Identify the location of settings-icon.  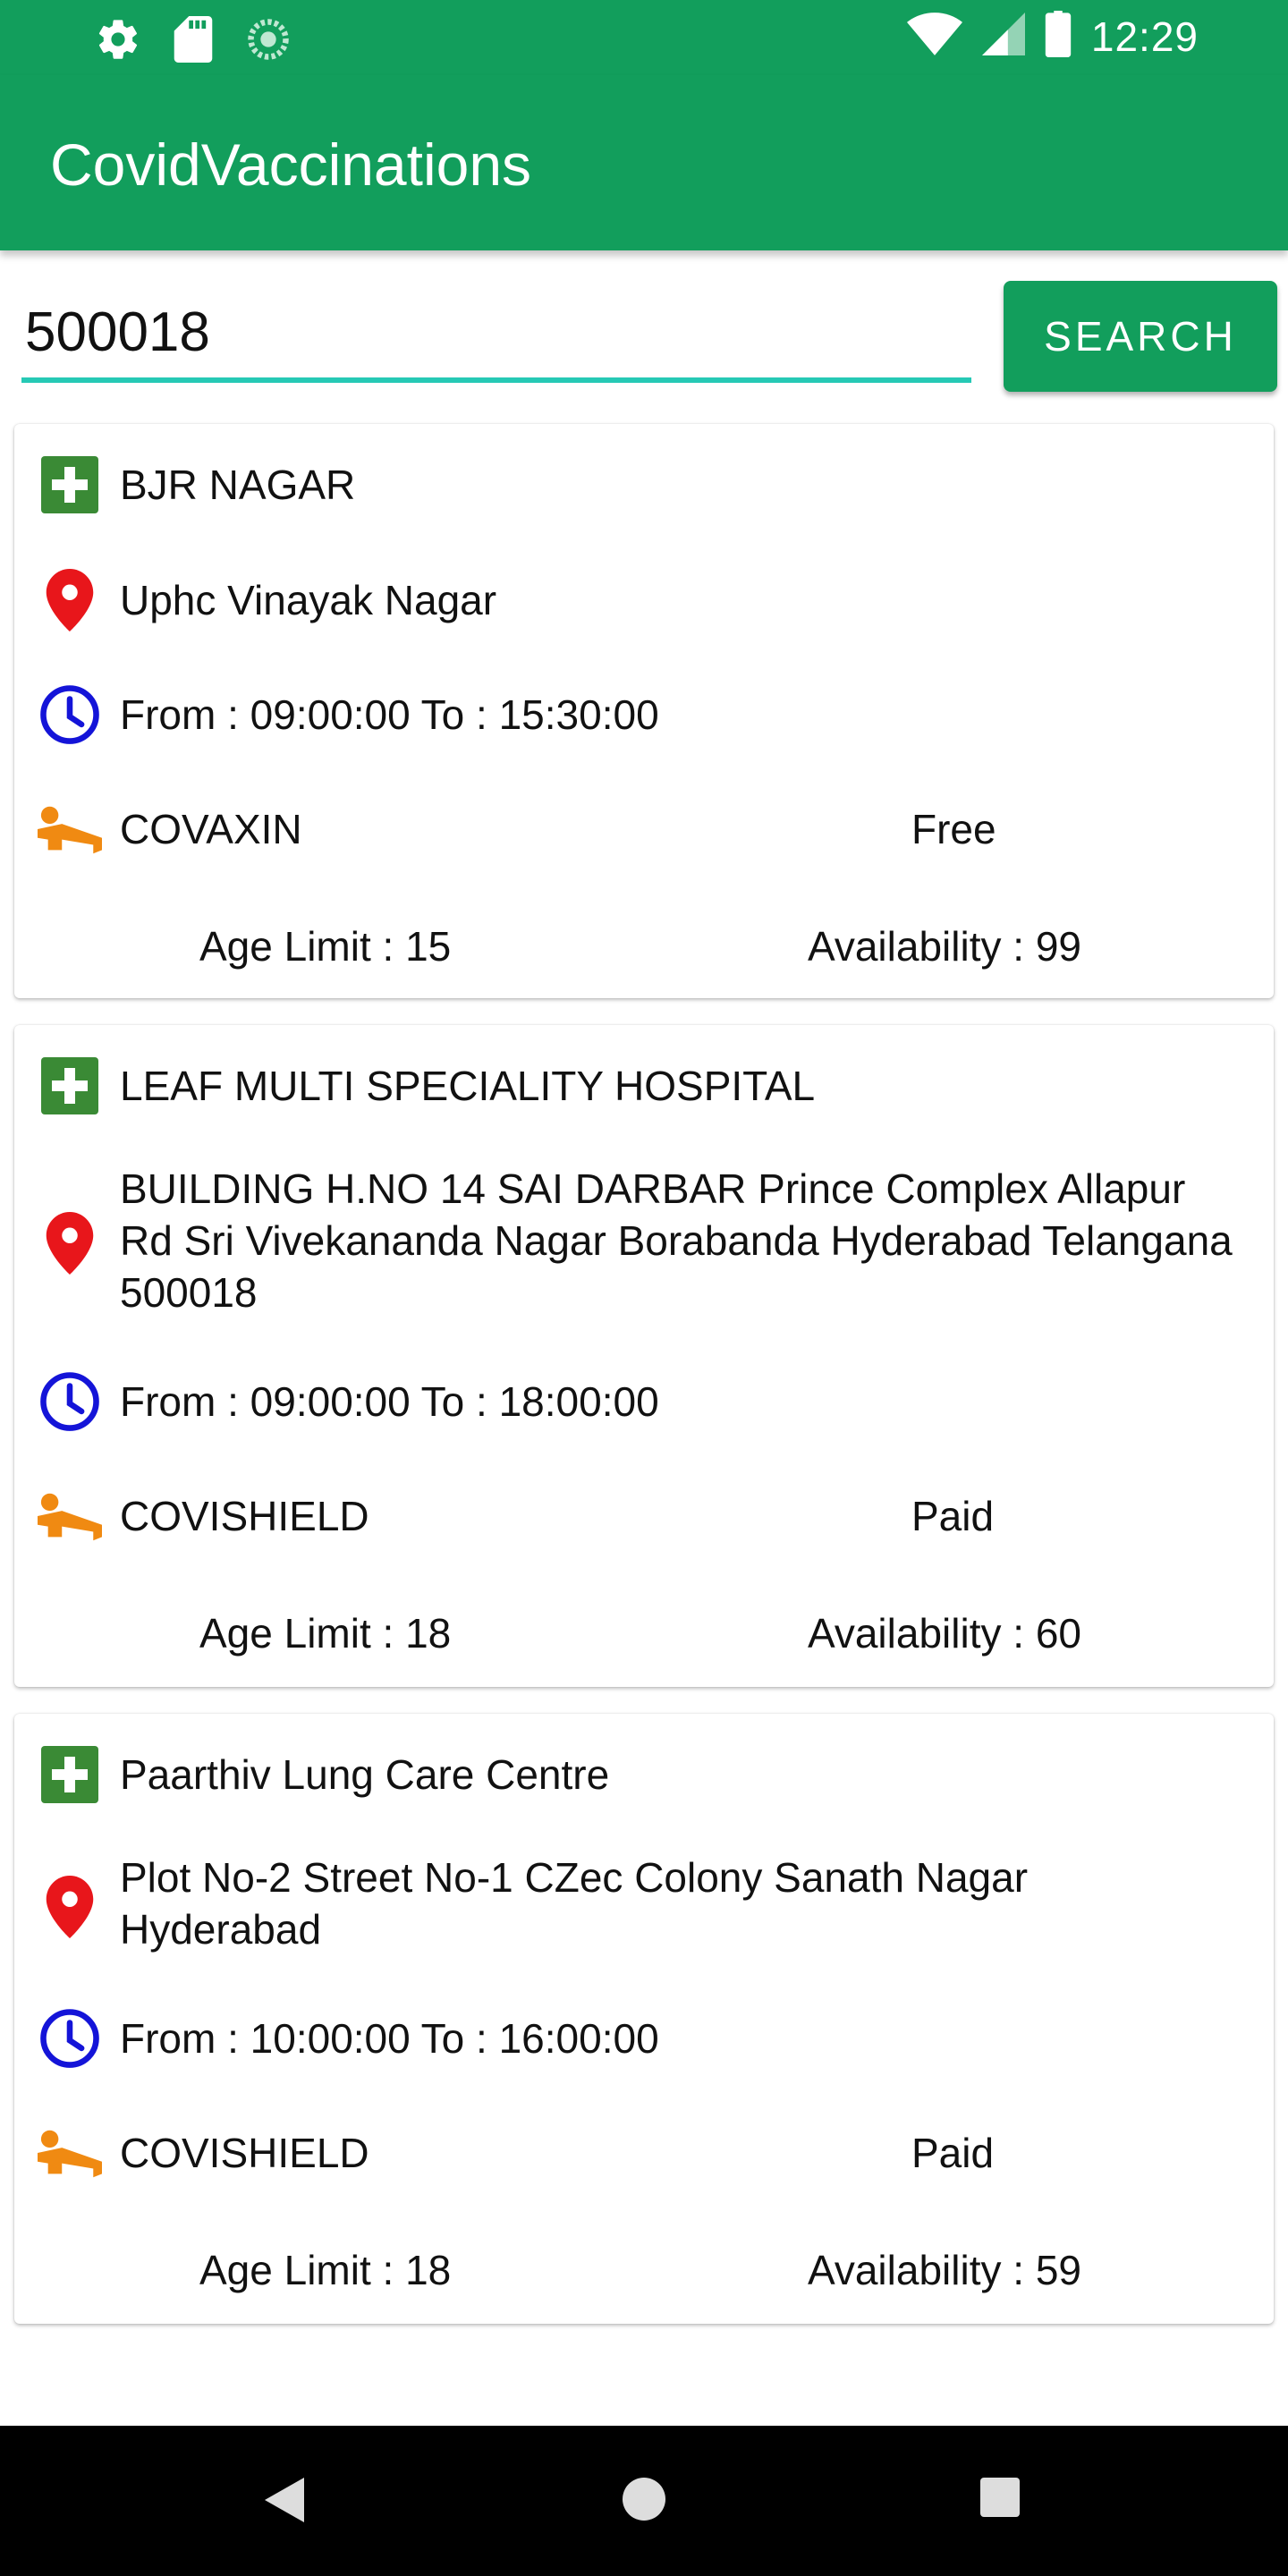
(118, 39).